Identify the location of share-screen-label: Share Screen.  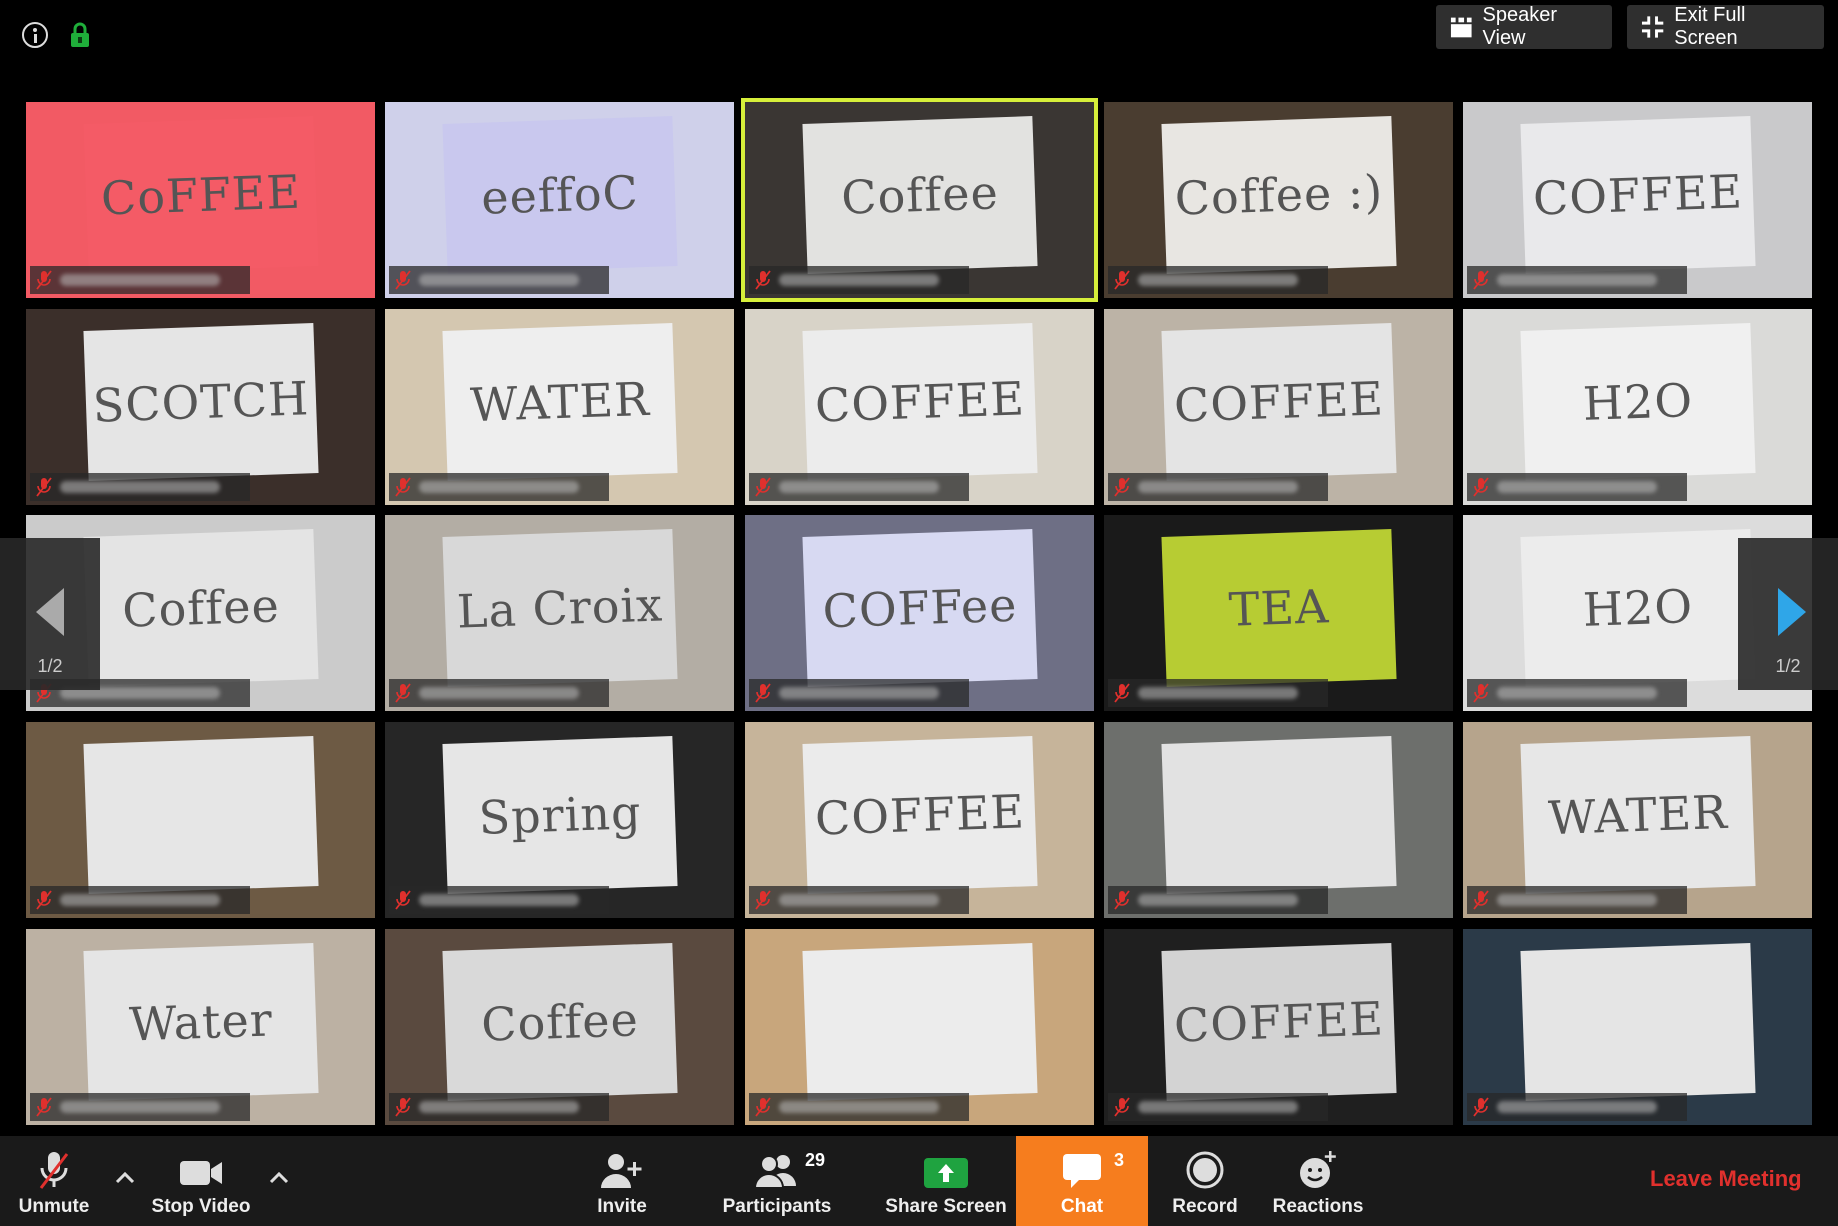
(946, 1206).